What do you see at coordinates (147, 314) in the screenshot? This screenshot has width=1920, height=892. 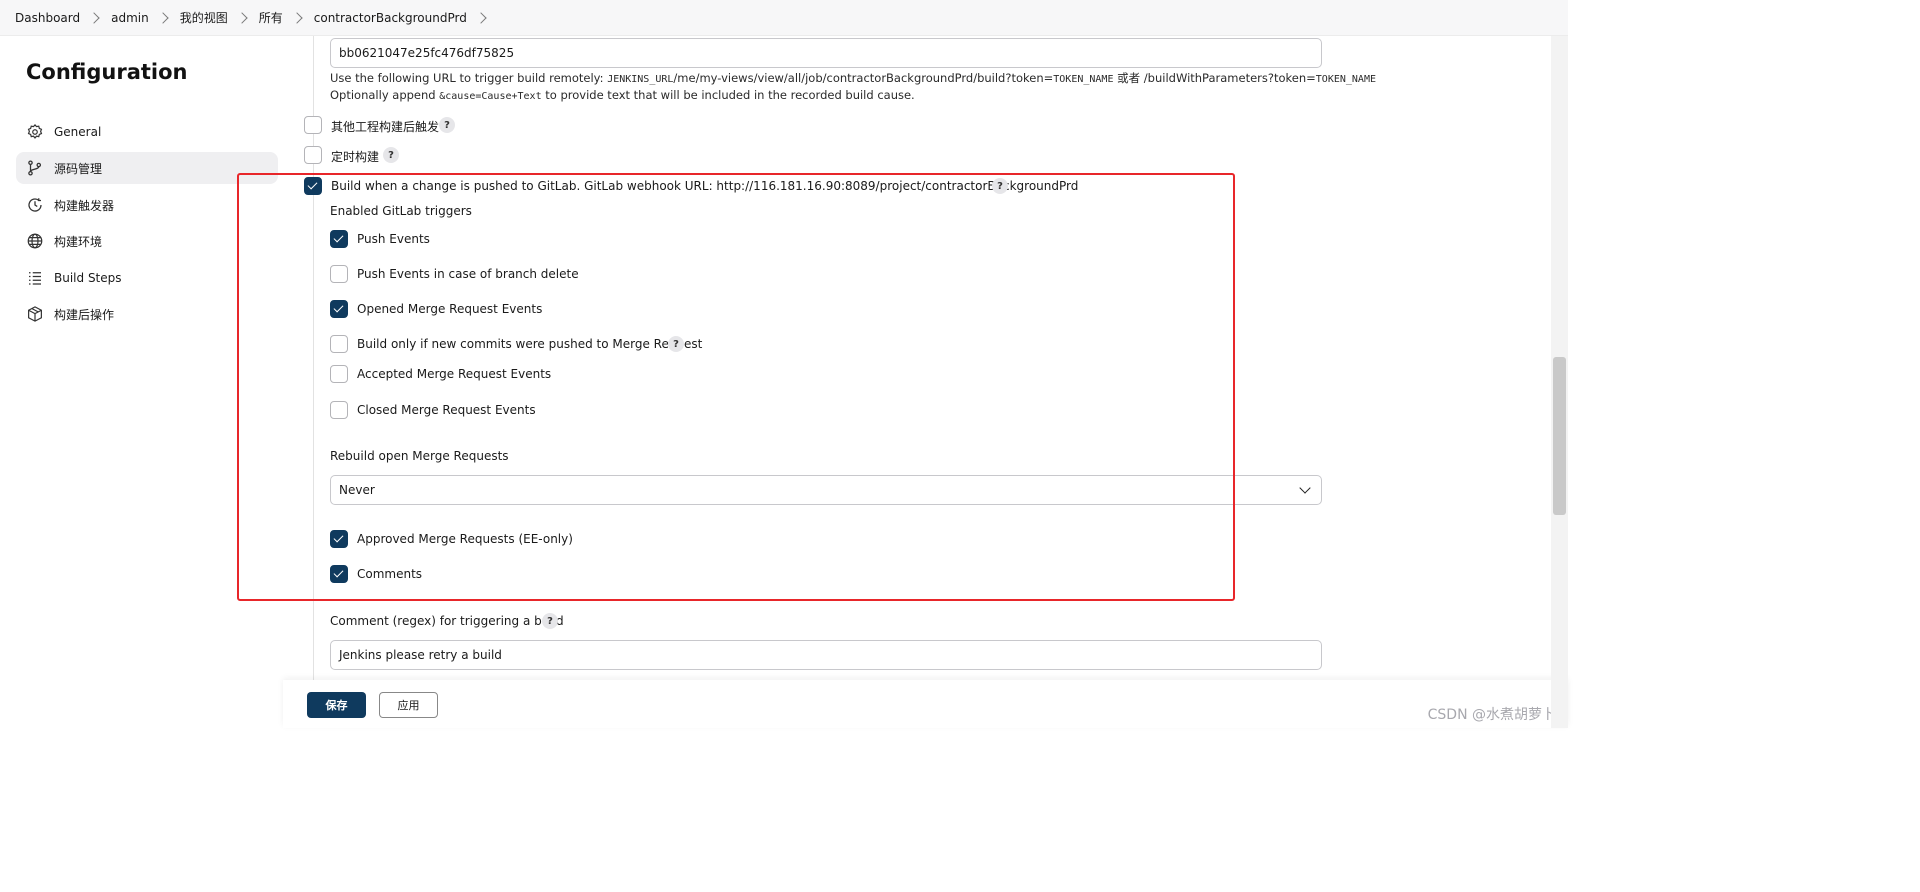 I see `sidebar-item-post-build: 构建后操作` at bounding box center [147, 314].